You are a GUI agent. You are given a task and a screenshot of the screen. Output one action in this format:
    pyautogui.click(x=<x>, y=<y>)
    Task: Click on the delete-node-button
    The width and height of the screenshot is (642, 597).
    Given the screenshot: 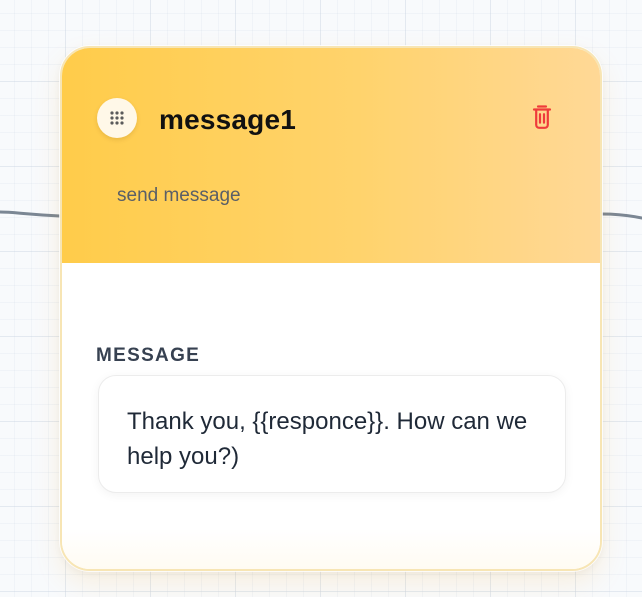 What is the action you would take?
    pyautogui.click(x=542, y=117)
    